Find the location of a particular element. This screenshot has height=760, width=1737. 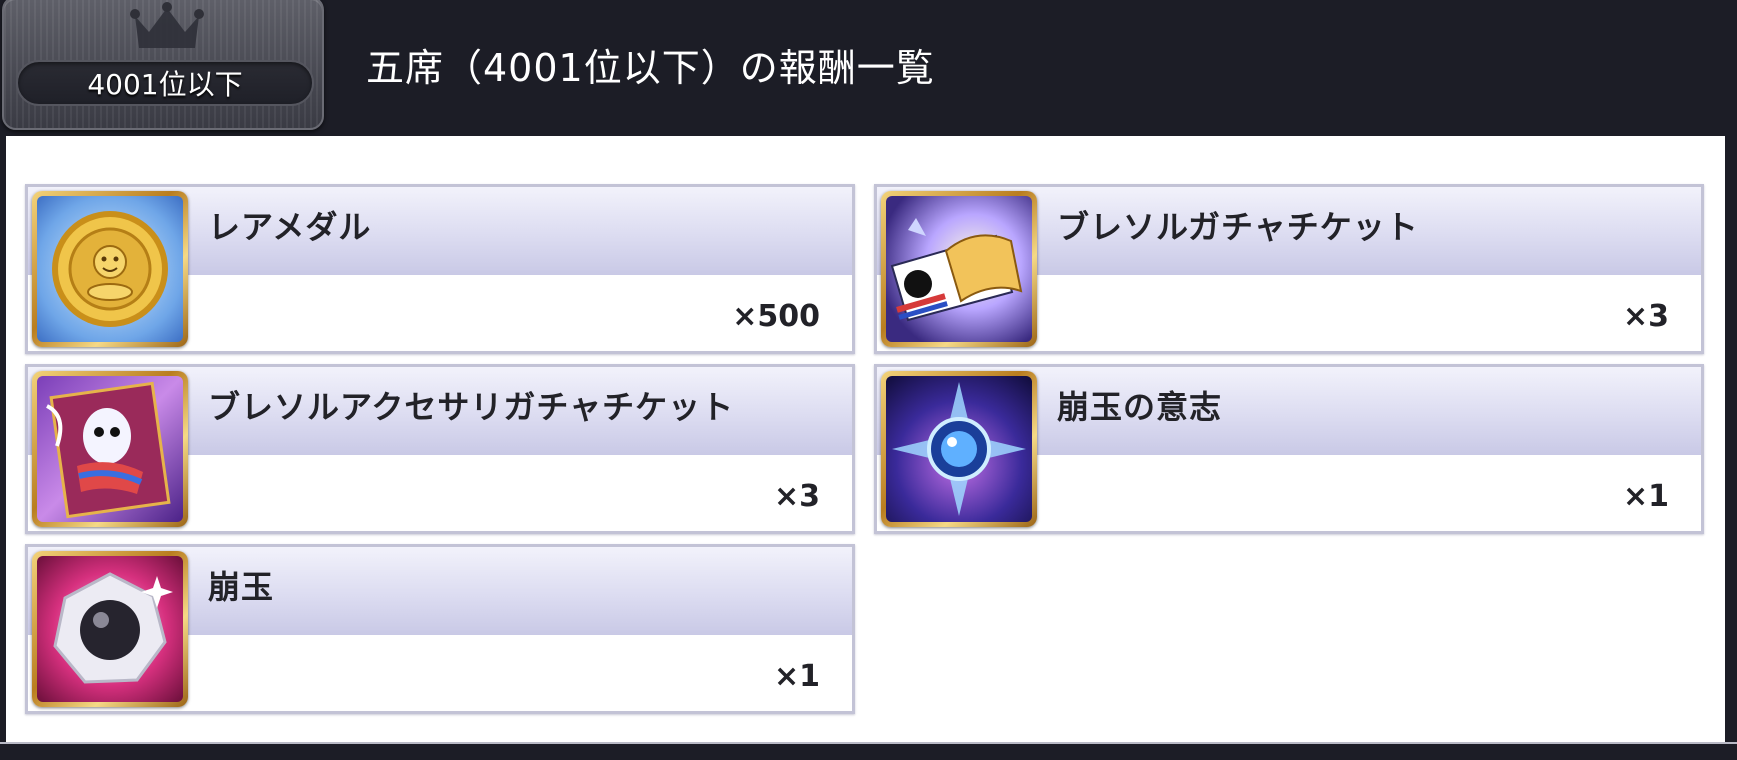

reward-card-hogyoku-will: 崩玉の意志 ×1 is located at coordinates (1289, 449).